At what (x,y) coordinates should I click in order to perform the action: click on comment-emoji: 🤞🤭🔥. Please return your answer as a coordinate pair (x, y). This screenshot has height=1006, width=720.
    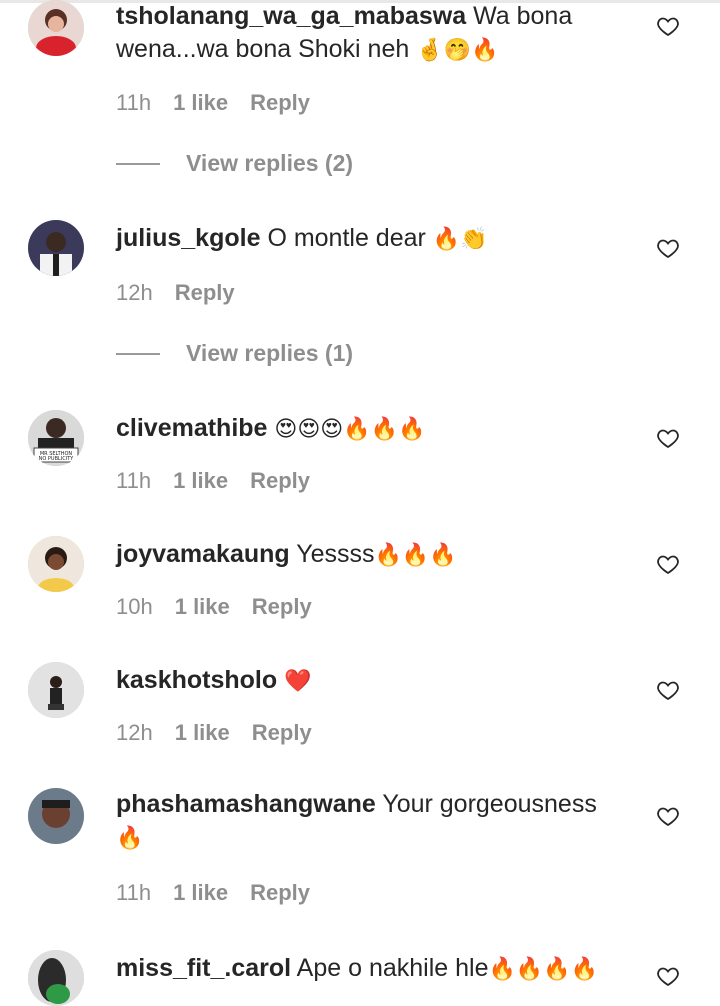
    Looking at the image, I should click on (457, 50).